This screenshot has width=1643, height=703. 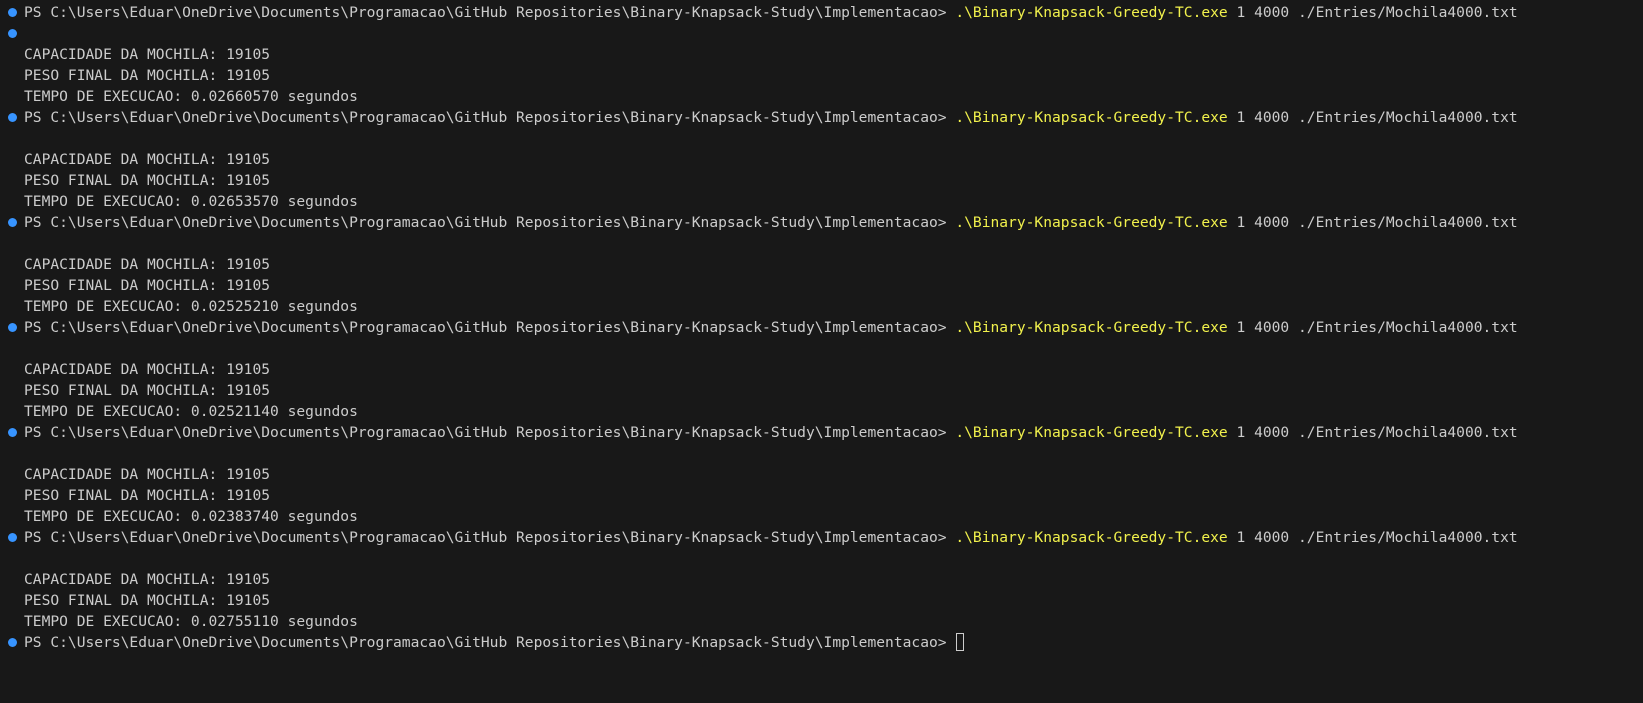 What do you see at coordinates (191, 306) in the screenshot?
I see `output-line: TEMPO DE EXECUCAO: 0.02525210 segundos` at bounding box center [191, 306].